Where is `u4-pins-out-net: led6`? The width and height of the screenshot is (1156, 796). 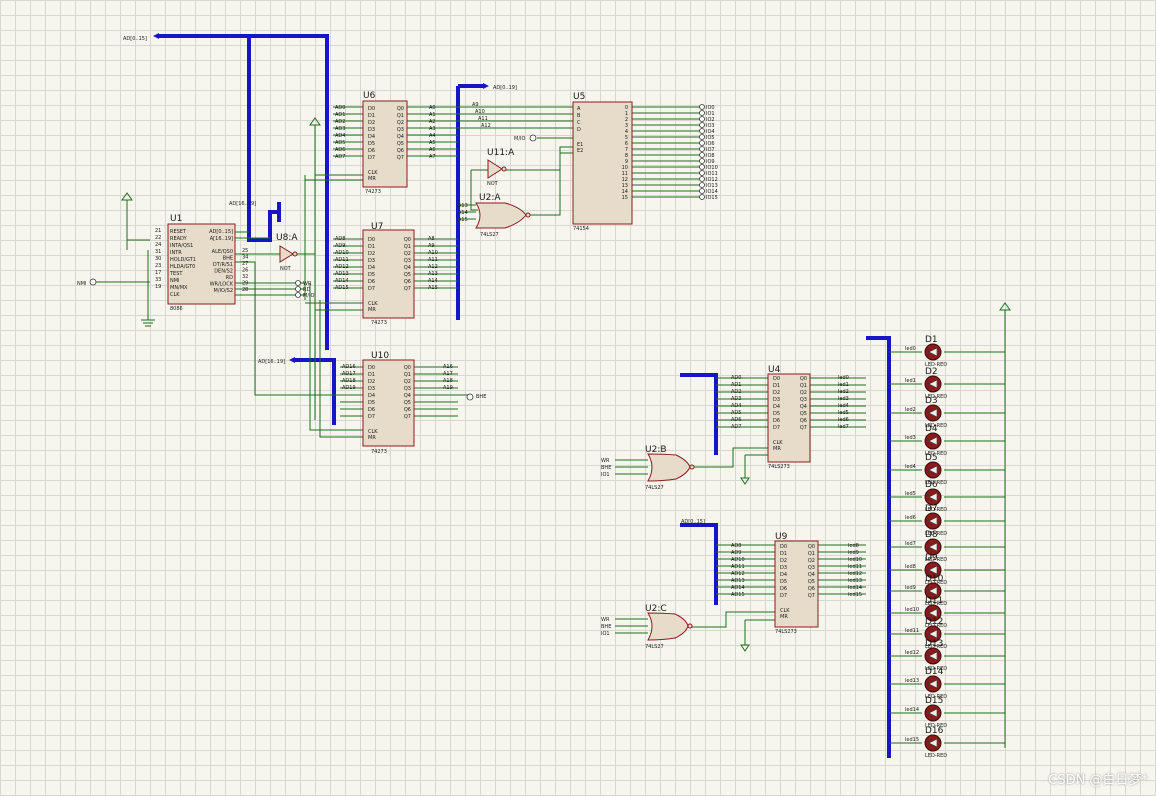
u4-pins-out-net: led6 is located at coordinates (843, 420).